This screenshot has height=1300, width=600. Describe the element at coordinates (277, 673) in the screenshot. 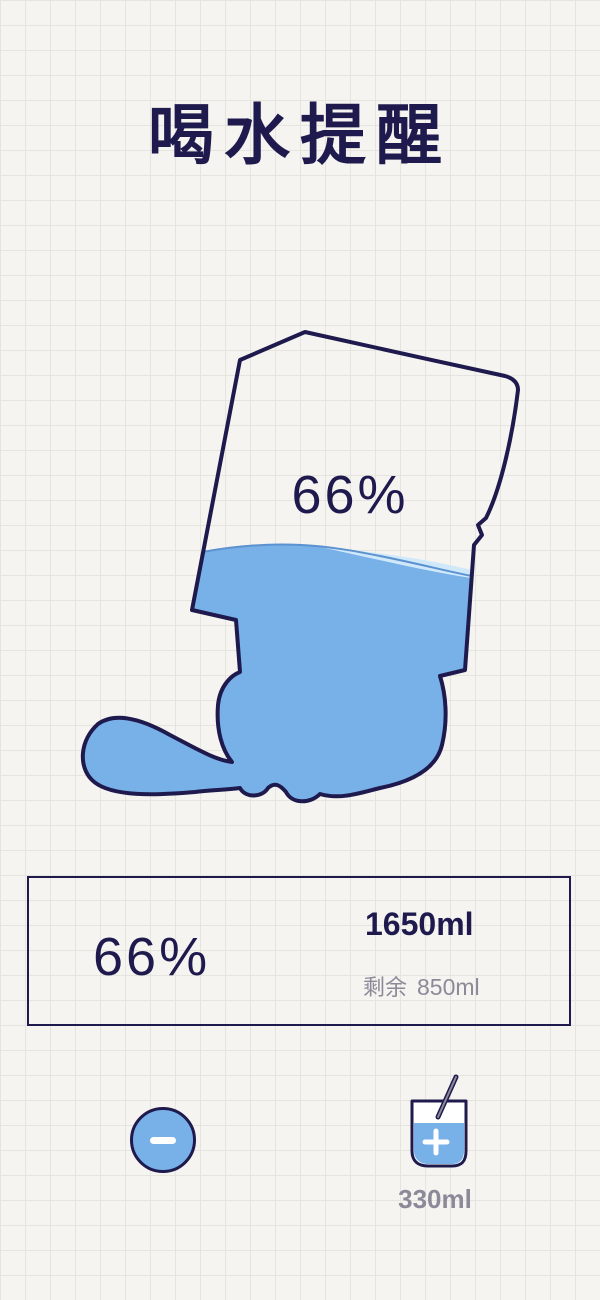

I see `water-fill` at that location.